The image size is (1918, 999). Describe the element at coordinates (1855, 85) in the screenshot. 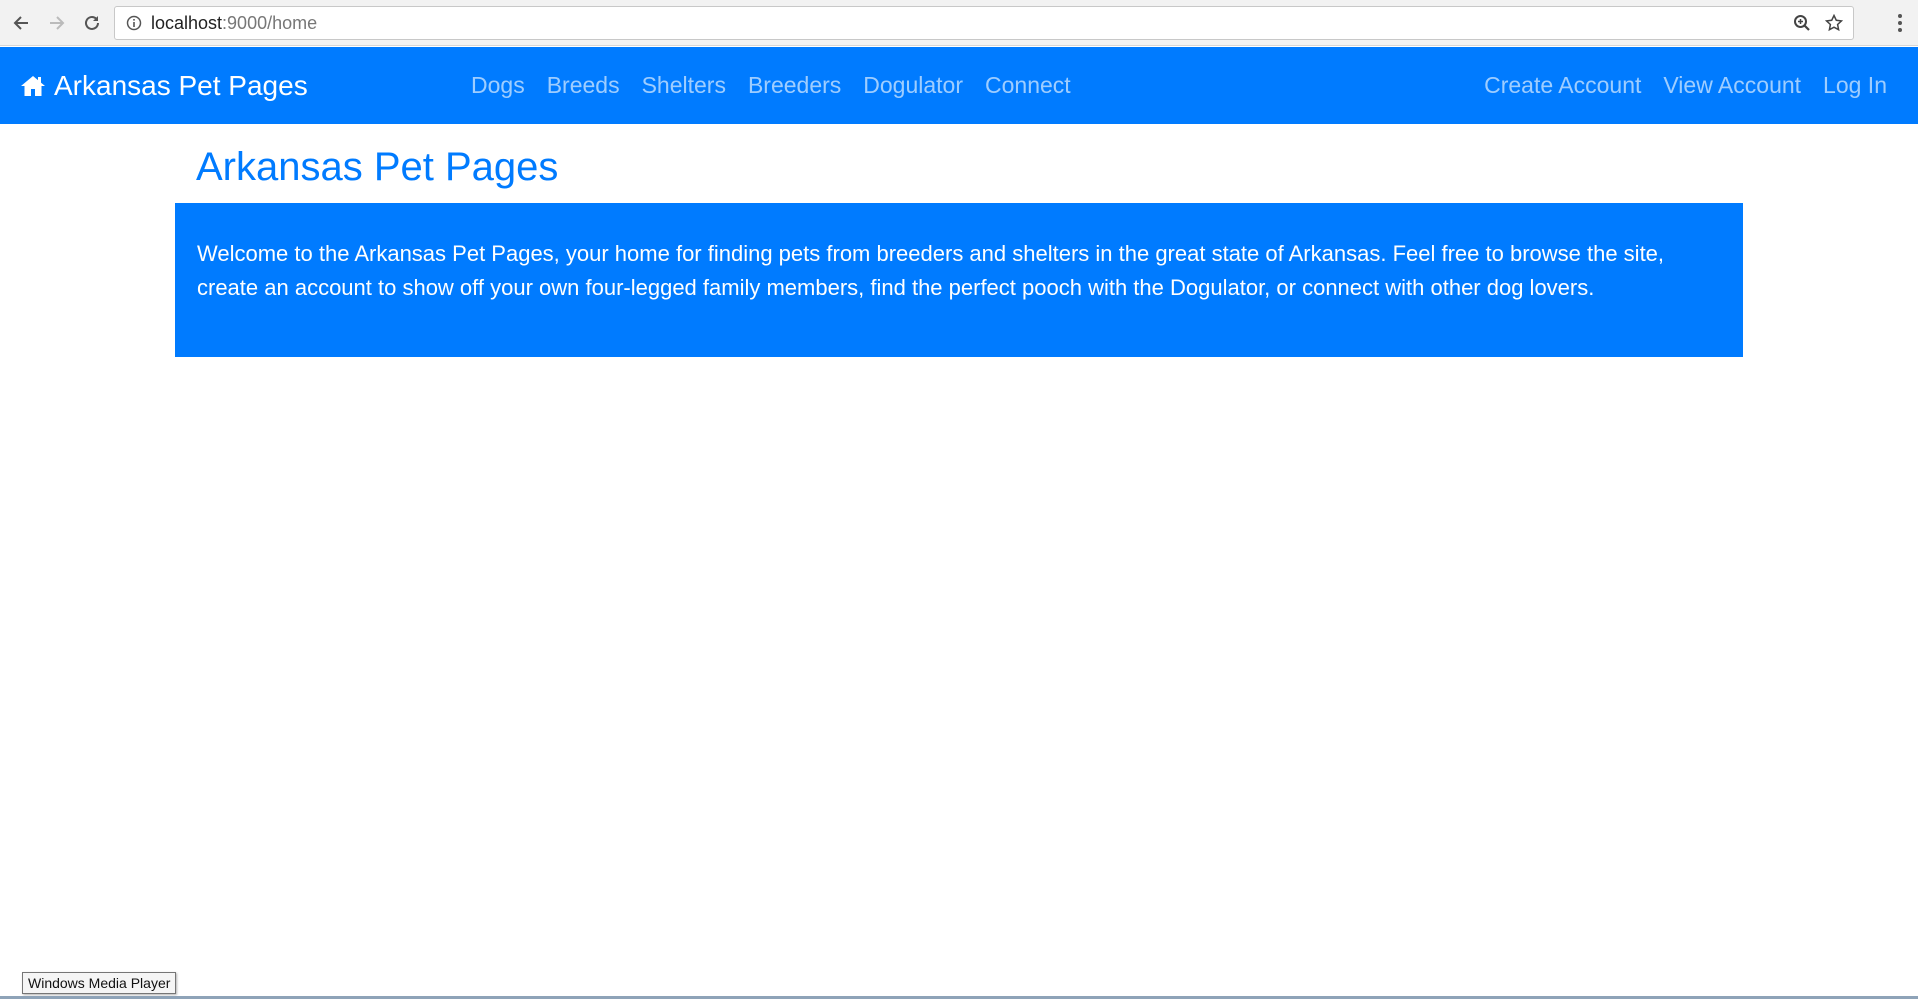

I see `nav-link-log-in: Log In` at that location.